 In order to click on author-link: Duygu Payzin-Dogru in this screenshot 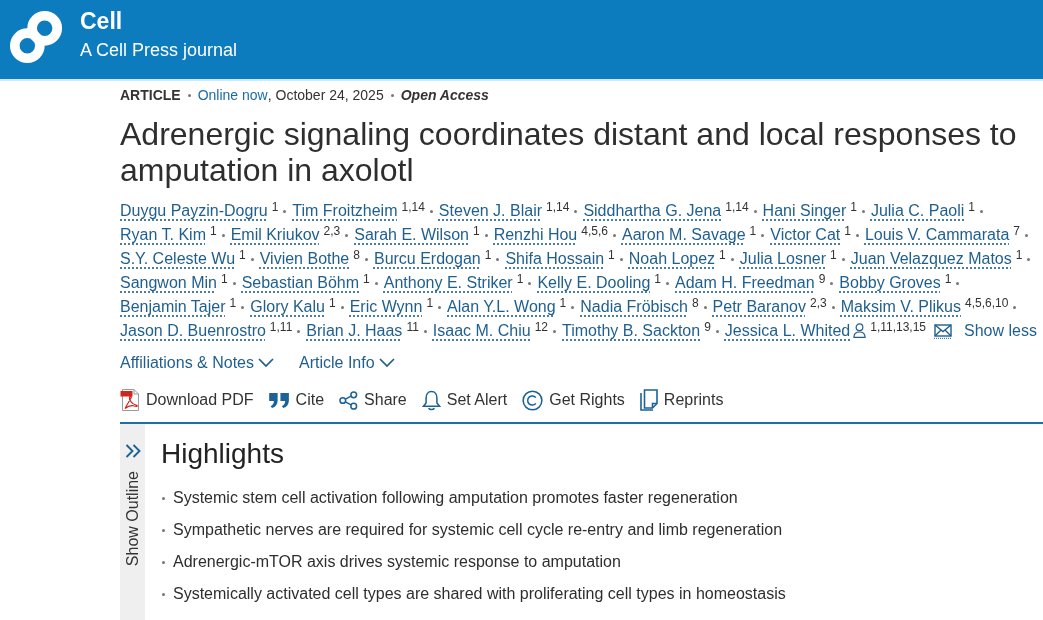, I will do `click(194, 210)`.